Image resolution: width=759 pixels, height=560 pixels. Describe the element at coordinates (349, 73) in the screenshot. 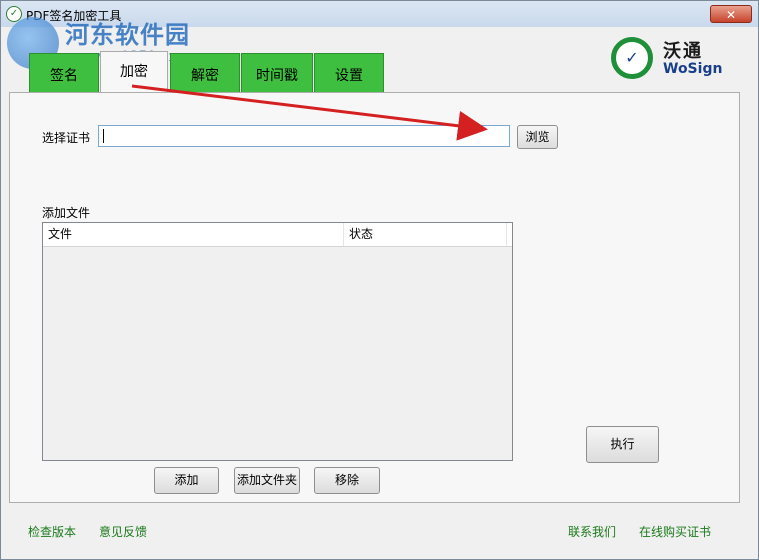

I see `tab-settings: 设置` at that location.